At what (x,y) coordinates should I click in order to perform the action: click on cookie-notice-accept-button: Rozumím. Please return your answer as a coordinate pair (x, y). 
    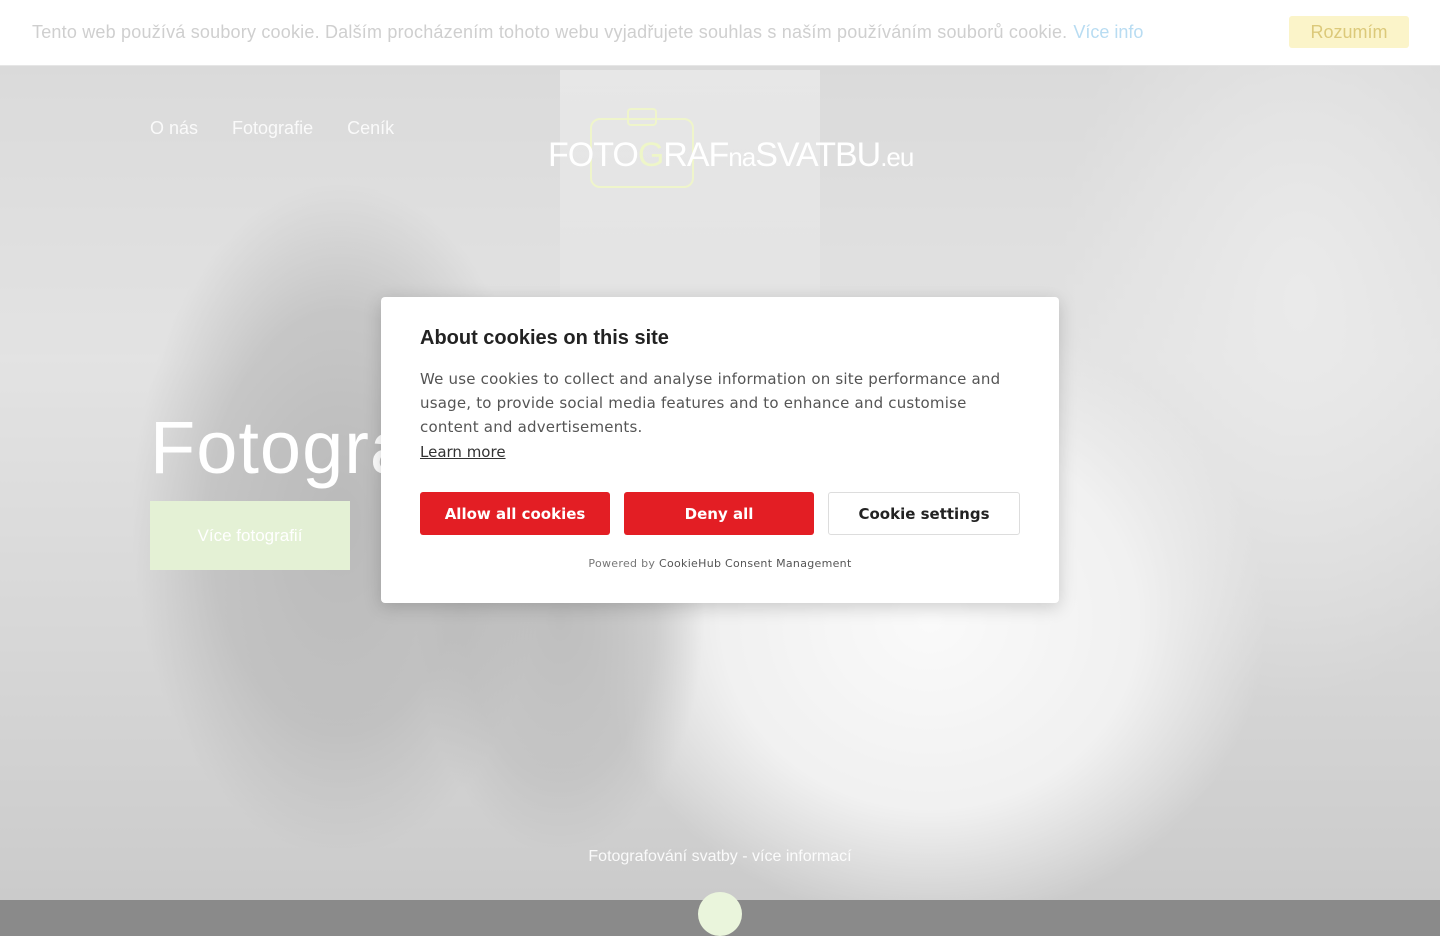
    Looking at the image, I should click on (1349, 32).